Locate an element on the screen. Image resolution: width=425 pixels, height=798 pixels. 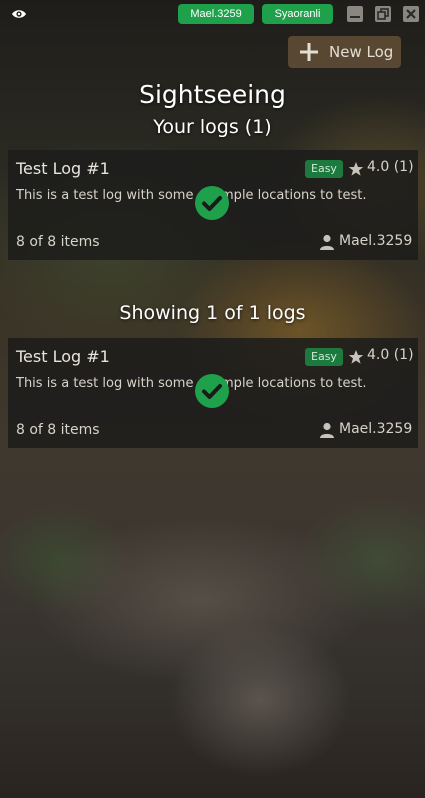
top-bar: Mael.3259 Syaoranli is located at coordinates (212, 15).